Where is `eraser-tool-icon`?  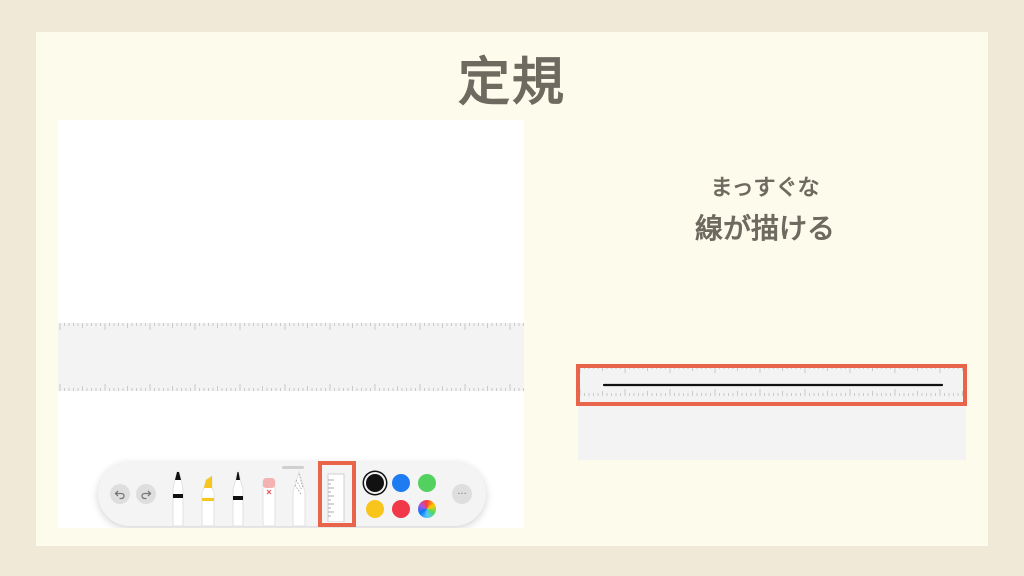 eraser-tool-icon is located at coordinates (269, 498).